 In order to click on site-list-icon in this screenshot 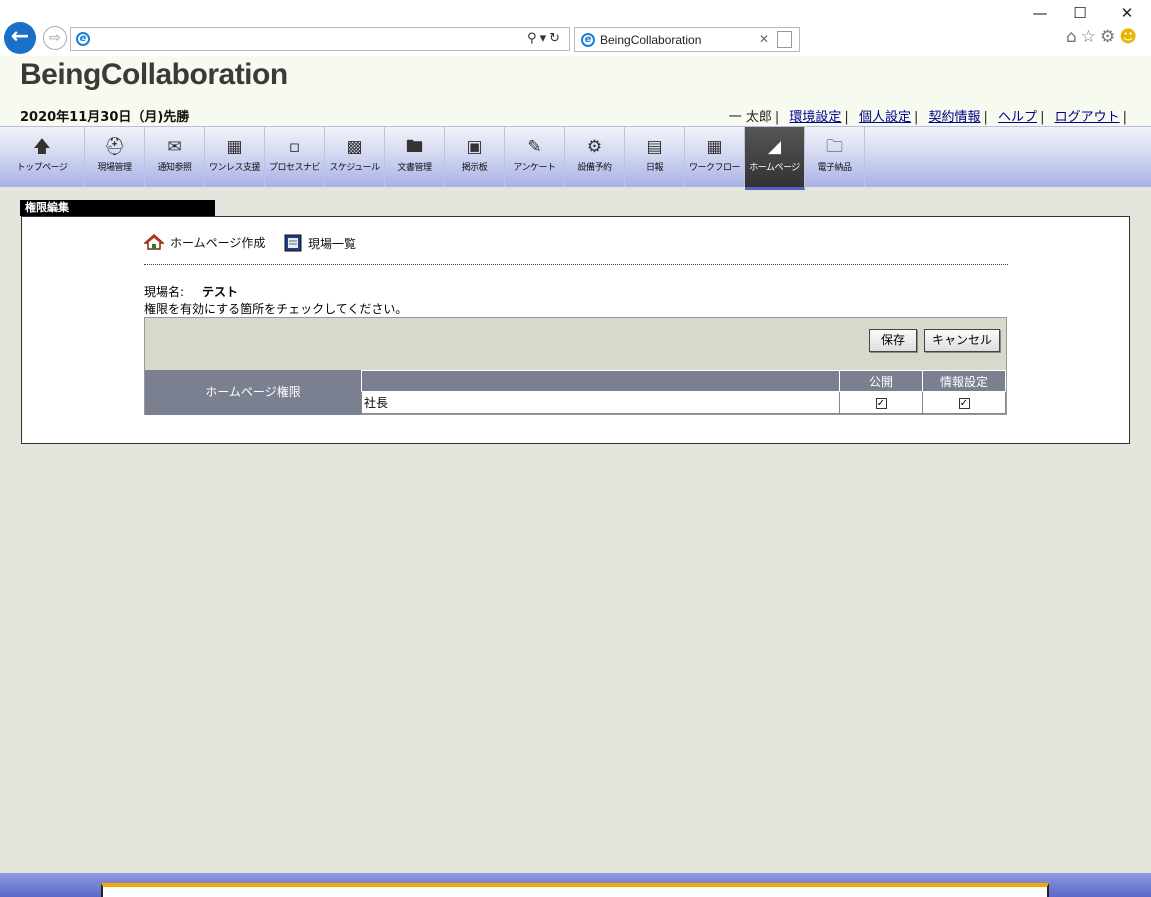, I will do `click(293, 244)`.